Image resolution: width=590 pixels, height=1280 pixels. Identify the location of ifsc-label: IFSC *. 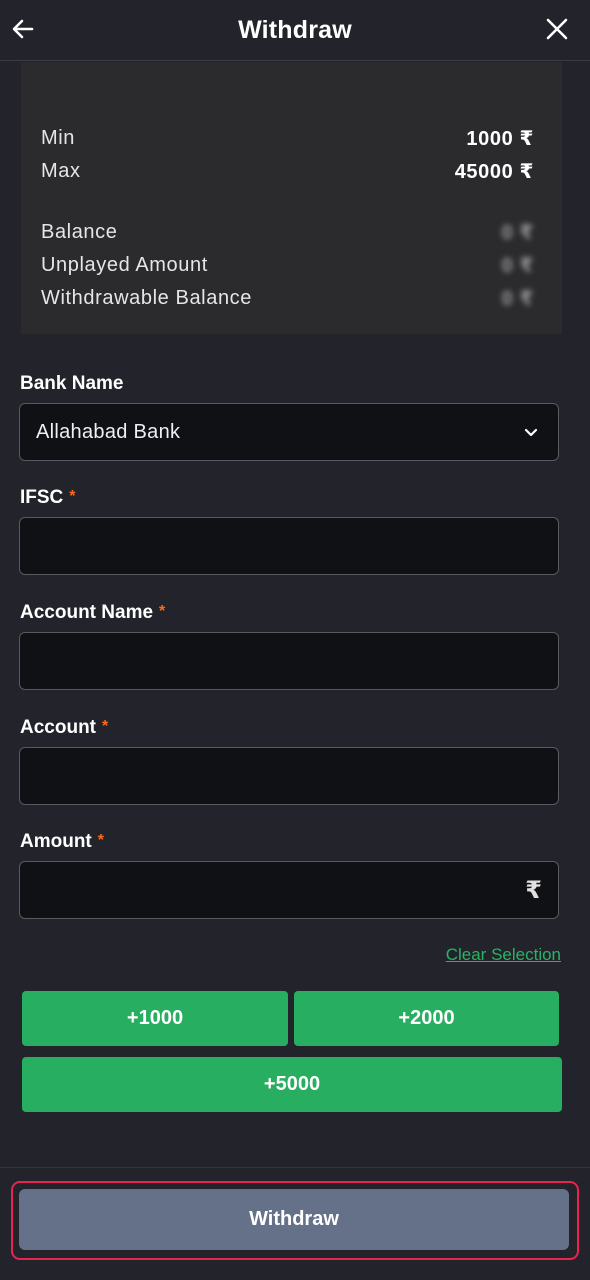
(48, 497).